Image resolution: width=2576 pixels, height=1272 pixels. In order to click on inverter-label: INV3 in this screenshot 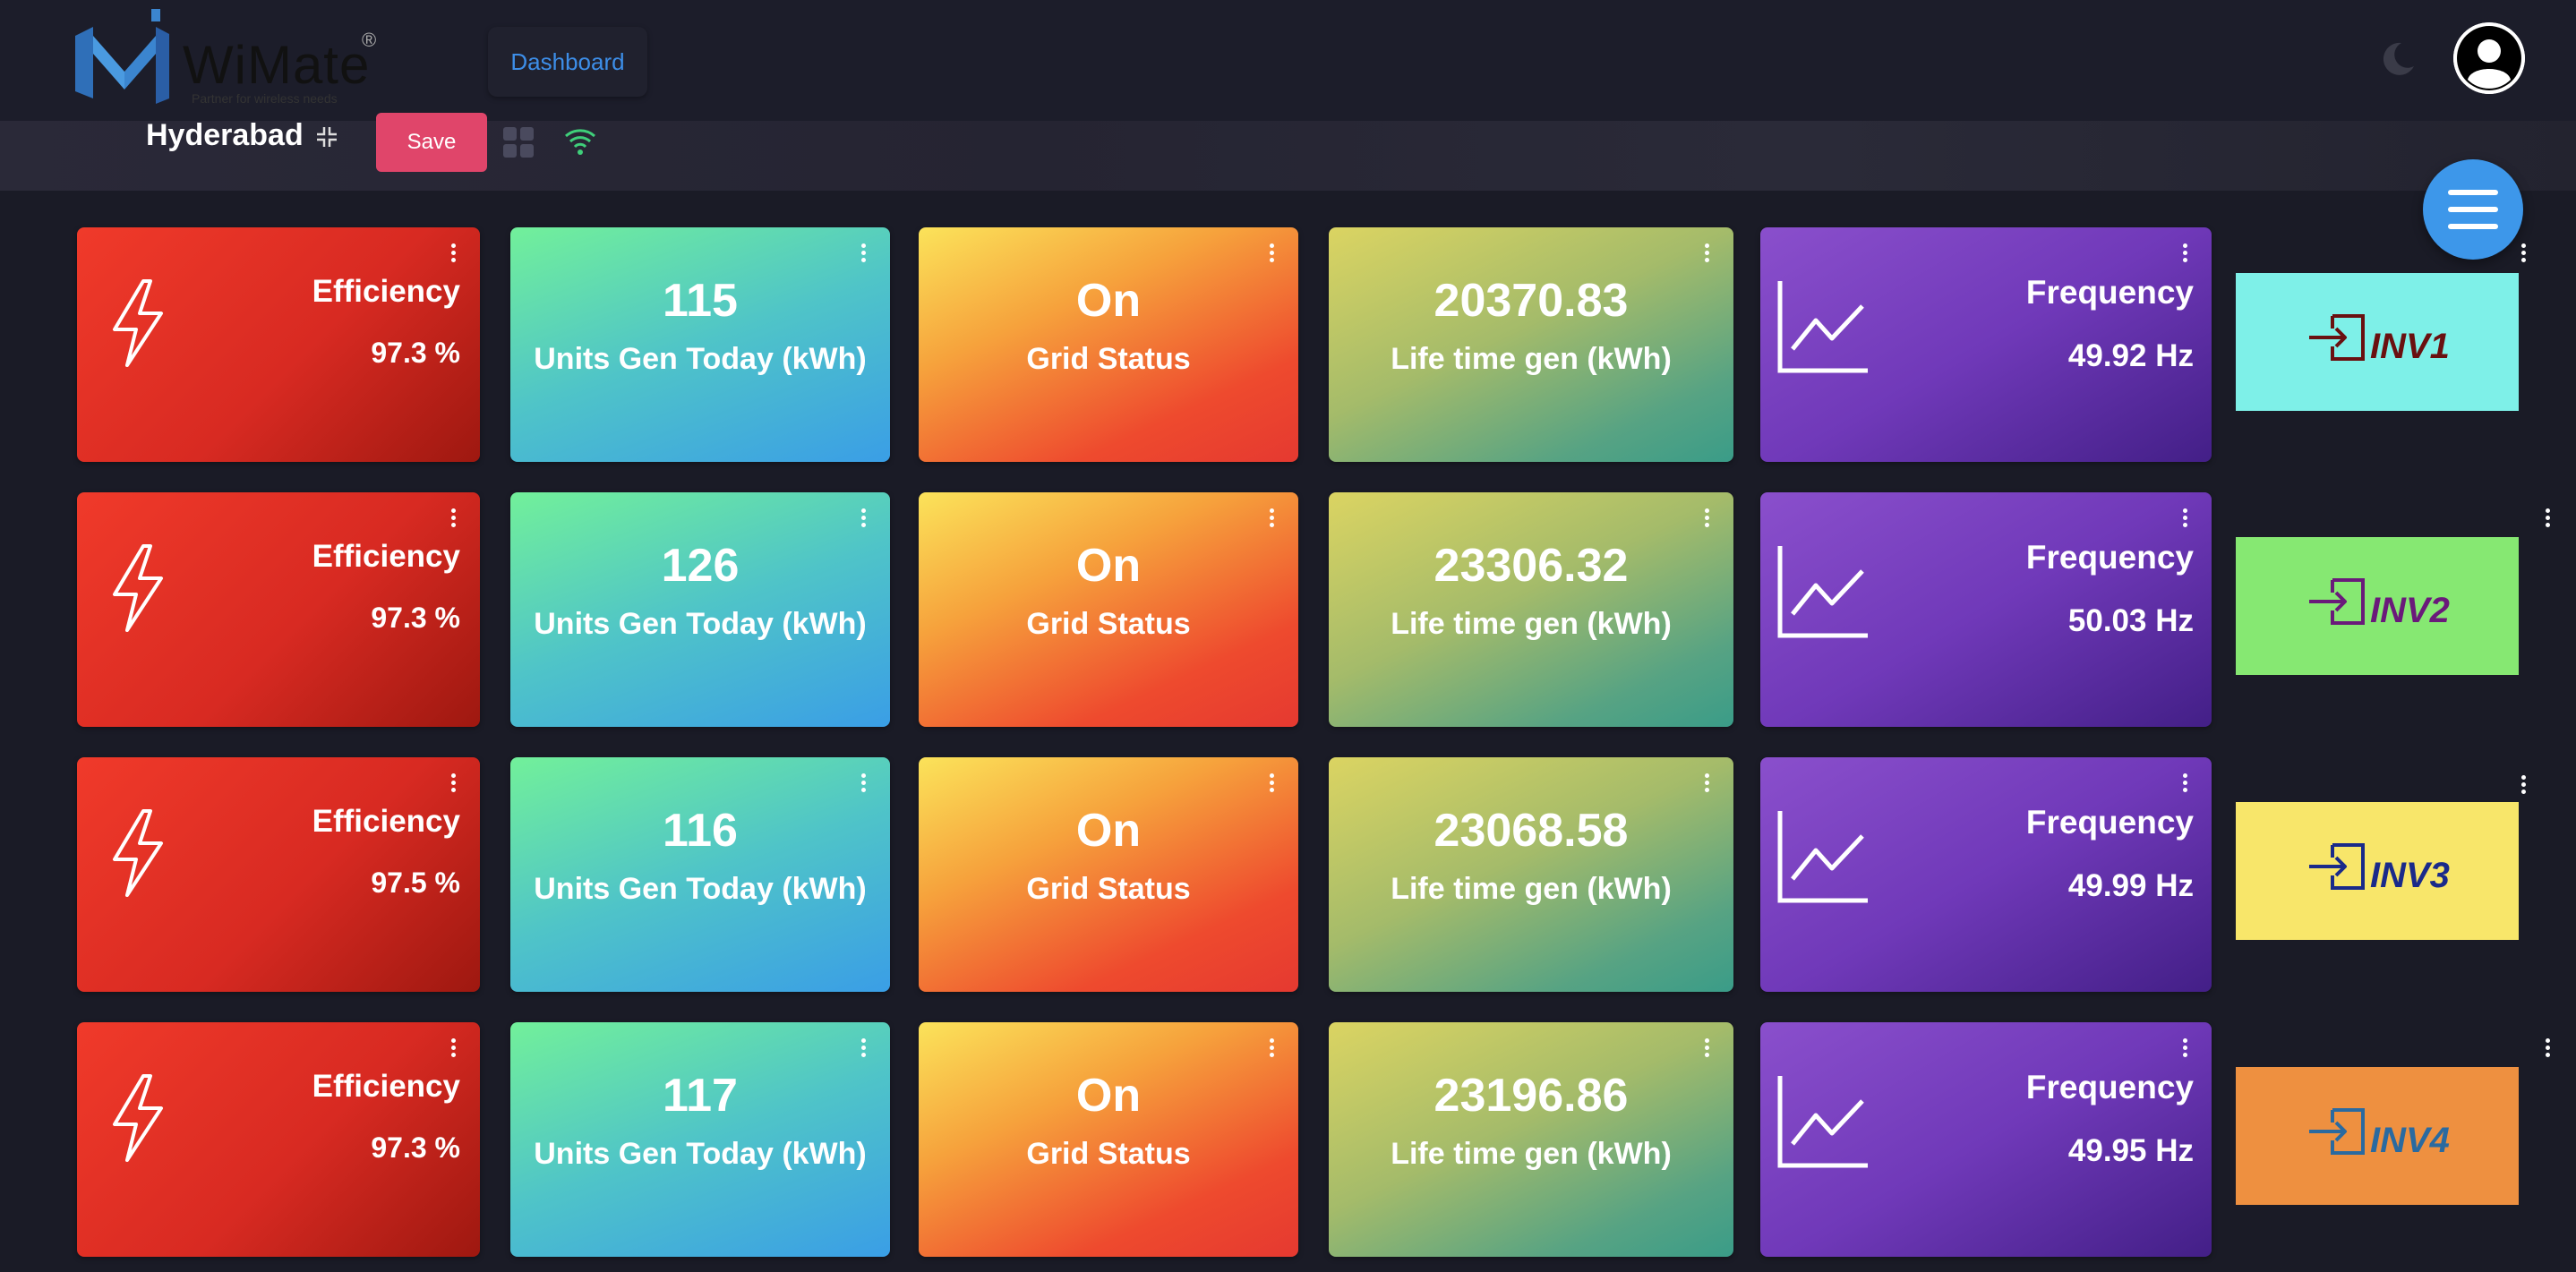, I will do `click(2410, 876)`.